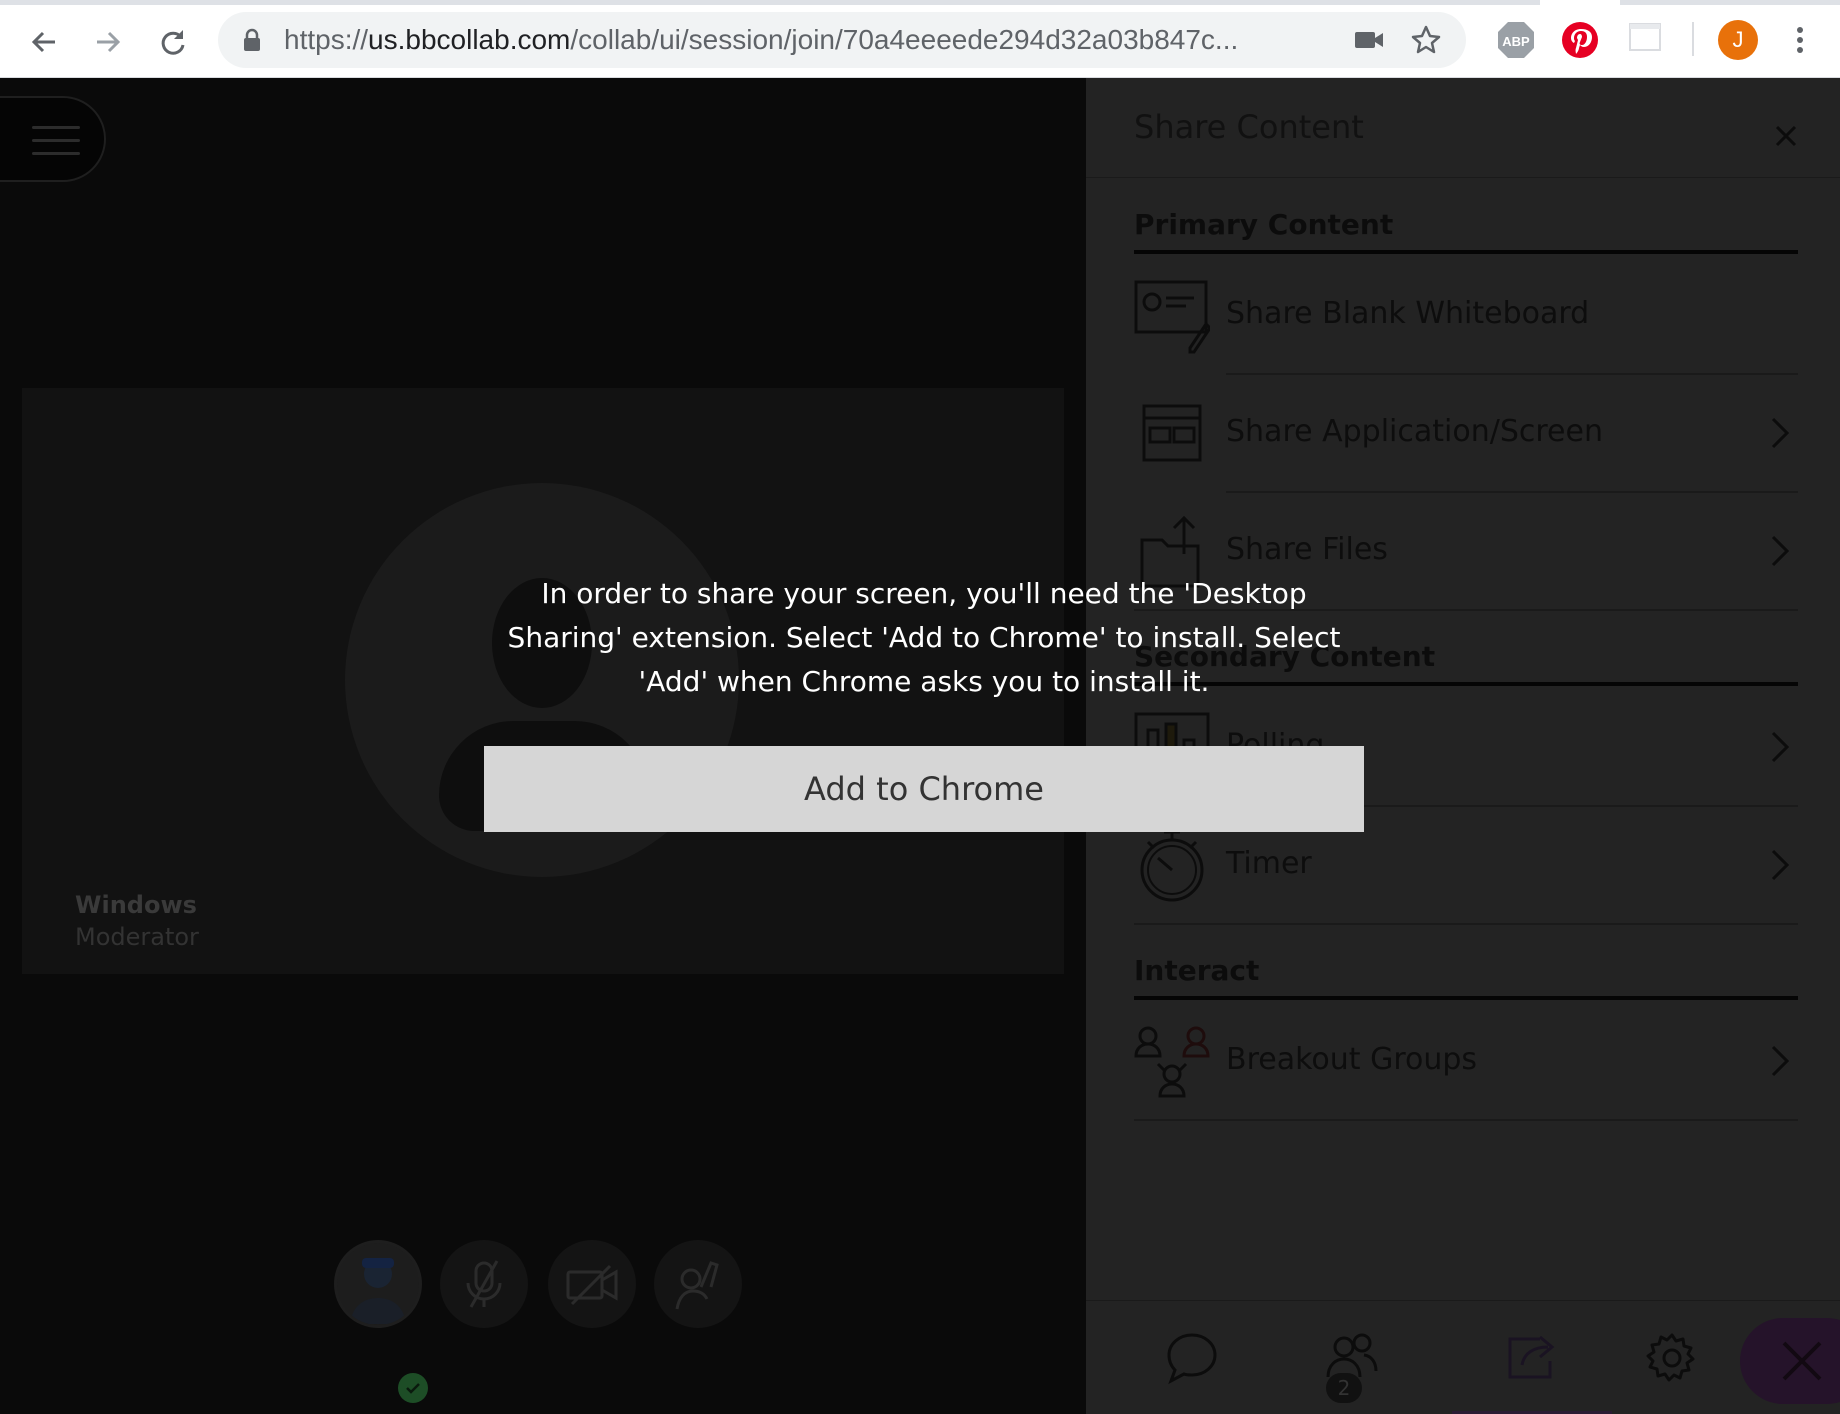  I want to click on microphone-muted-icon, so click(484, 1284).